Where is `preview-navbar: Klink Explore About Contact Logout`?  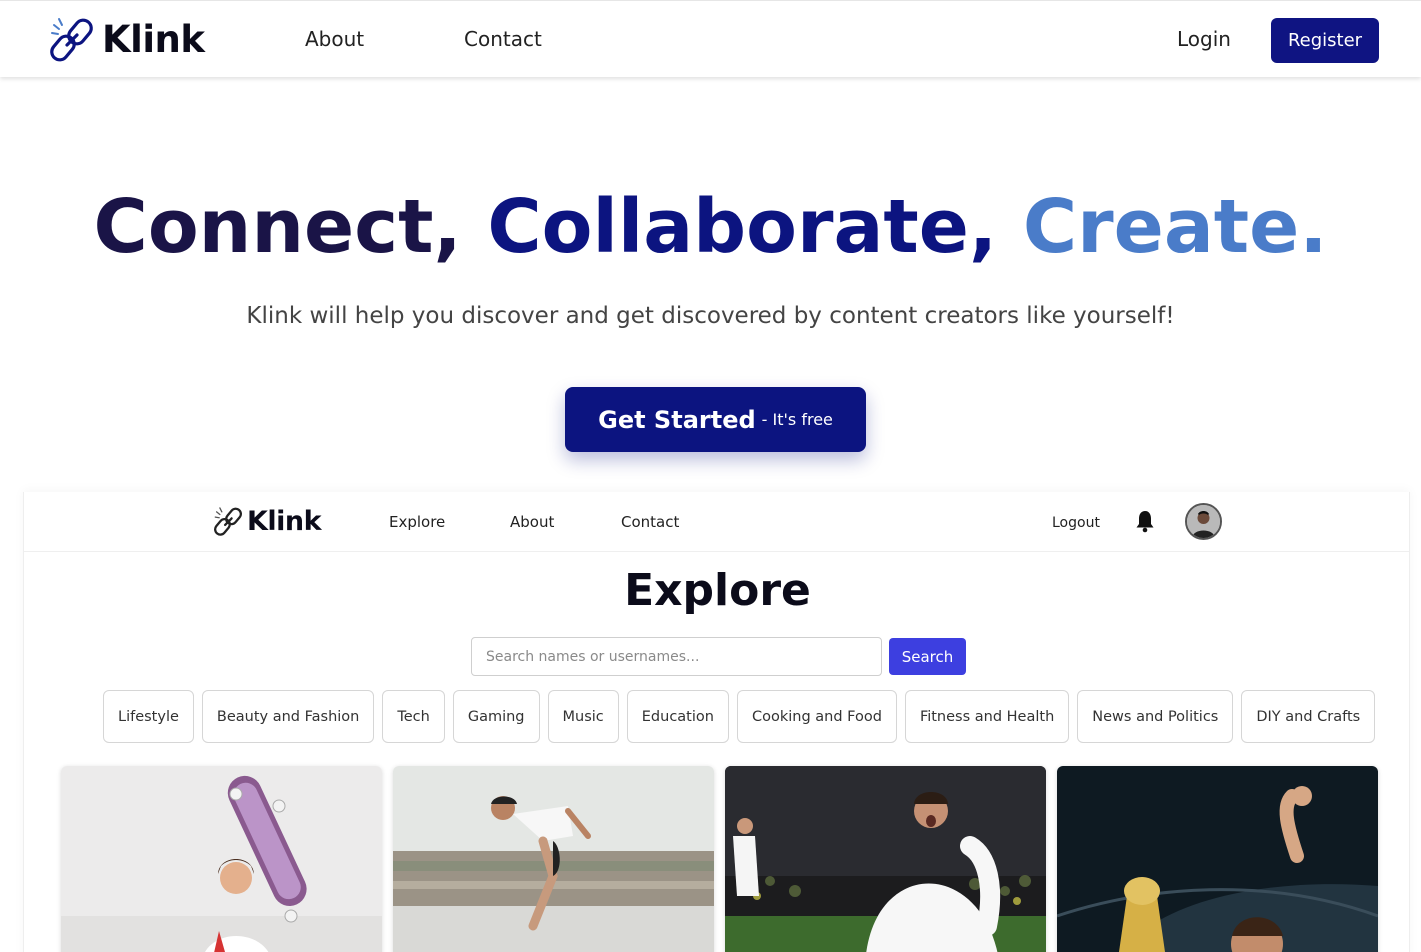
preview-navbar: Klink Explore About Contact Logout is located at coordinates (716, 522).